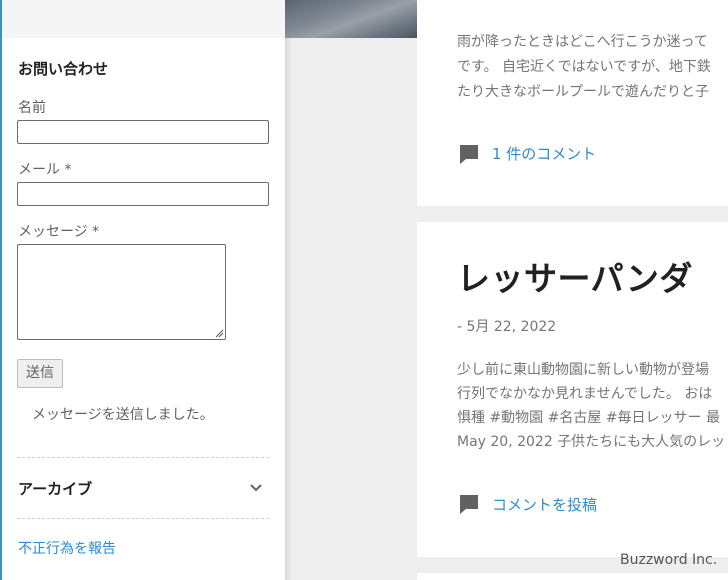 This screenshot has width=728, height=580. What do you see at coordinates (40, 373) in the screenshot?
I see `send-button: 送信` at bounding box center [40, 373].